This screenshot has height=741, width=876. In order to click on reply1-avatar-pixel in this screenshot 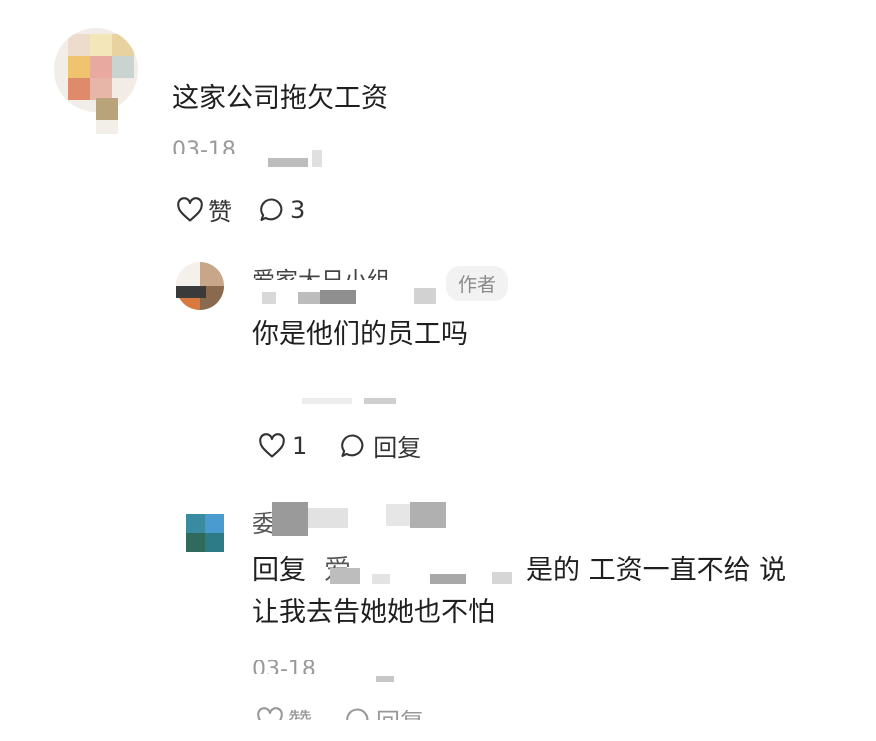, I will do `click(191, 292)`.